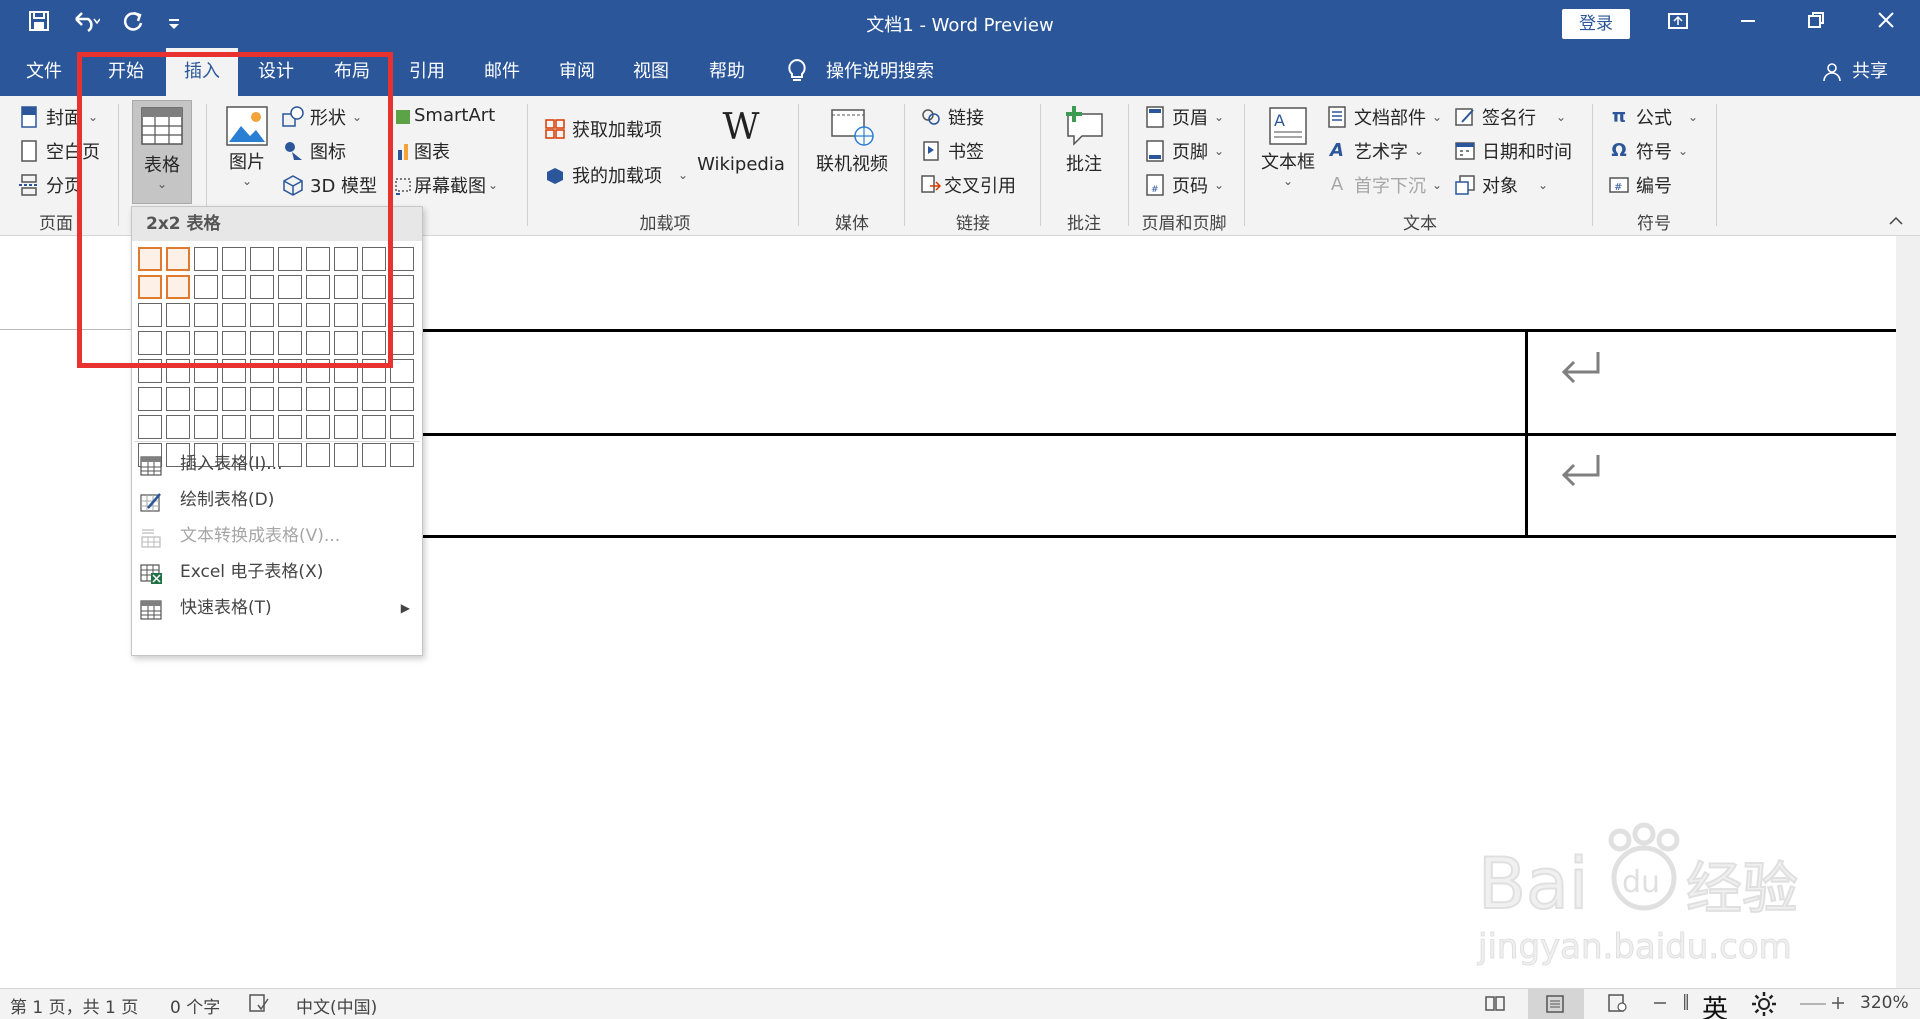 The image size is (1920, 1019). Describe the element at coordinates (603, 129) in the screenshot. I see `get-addins-button: 获取加载项` at that location.